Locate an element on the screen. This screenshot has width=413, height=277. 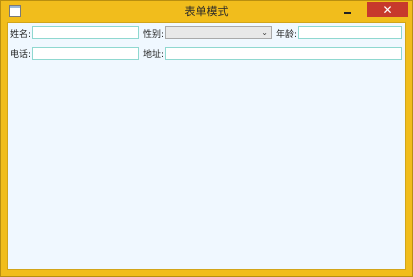
minimize-icon is located at coordinates (347, 12).